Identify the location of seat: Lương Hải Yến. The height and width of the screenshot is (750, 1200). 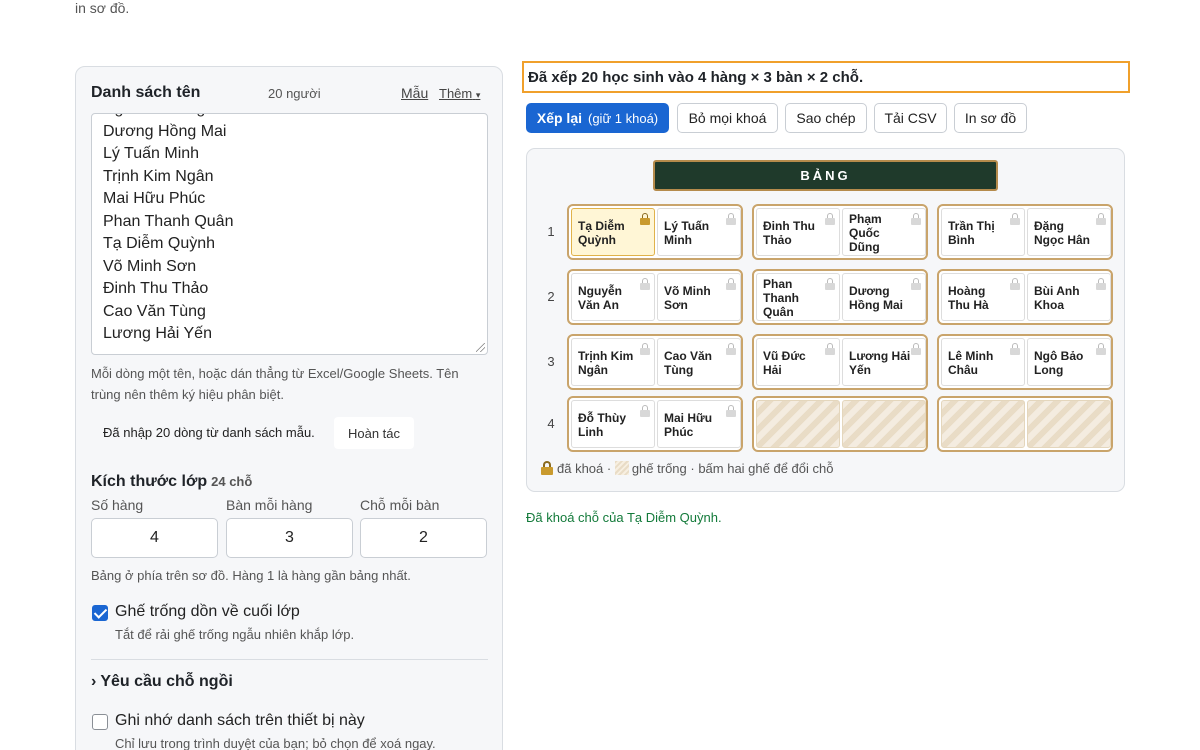
(884, 362).